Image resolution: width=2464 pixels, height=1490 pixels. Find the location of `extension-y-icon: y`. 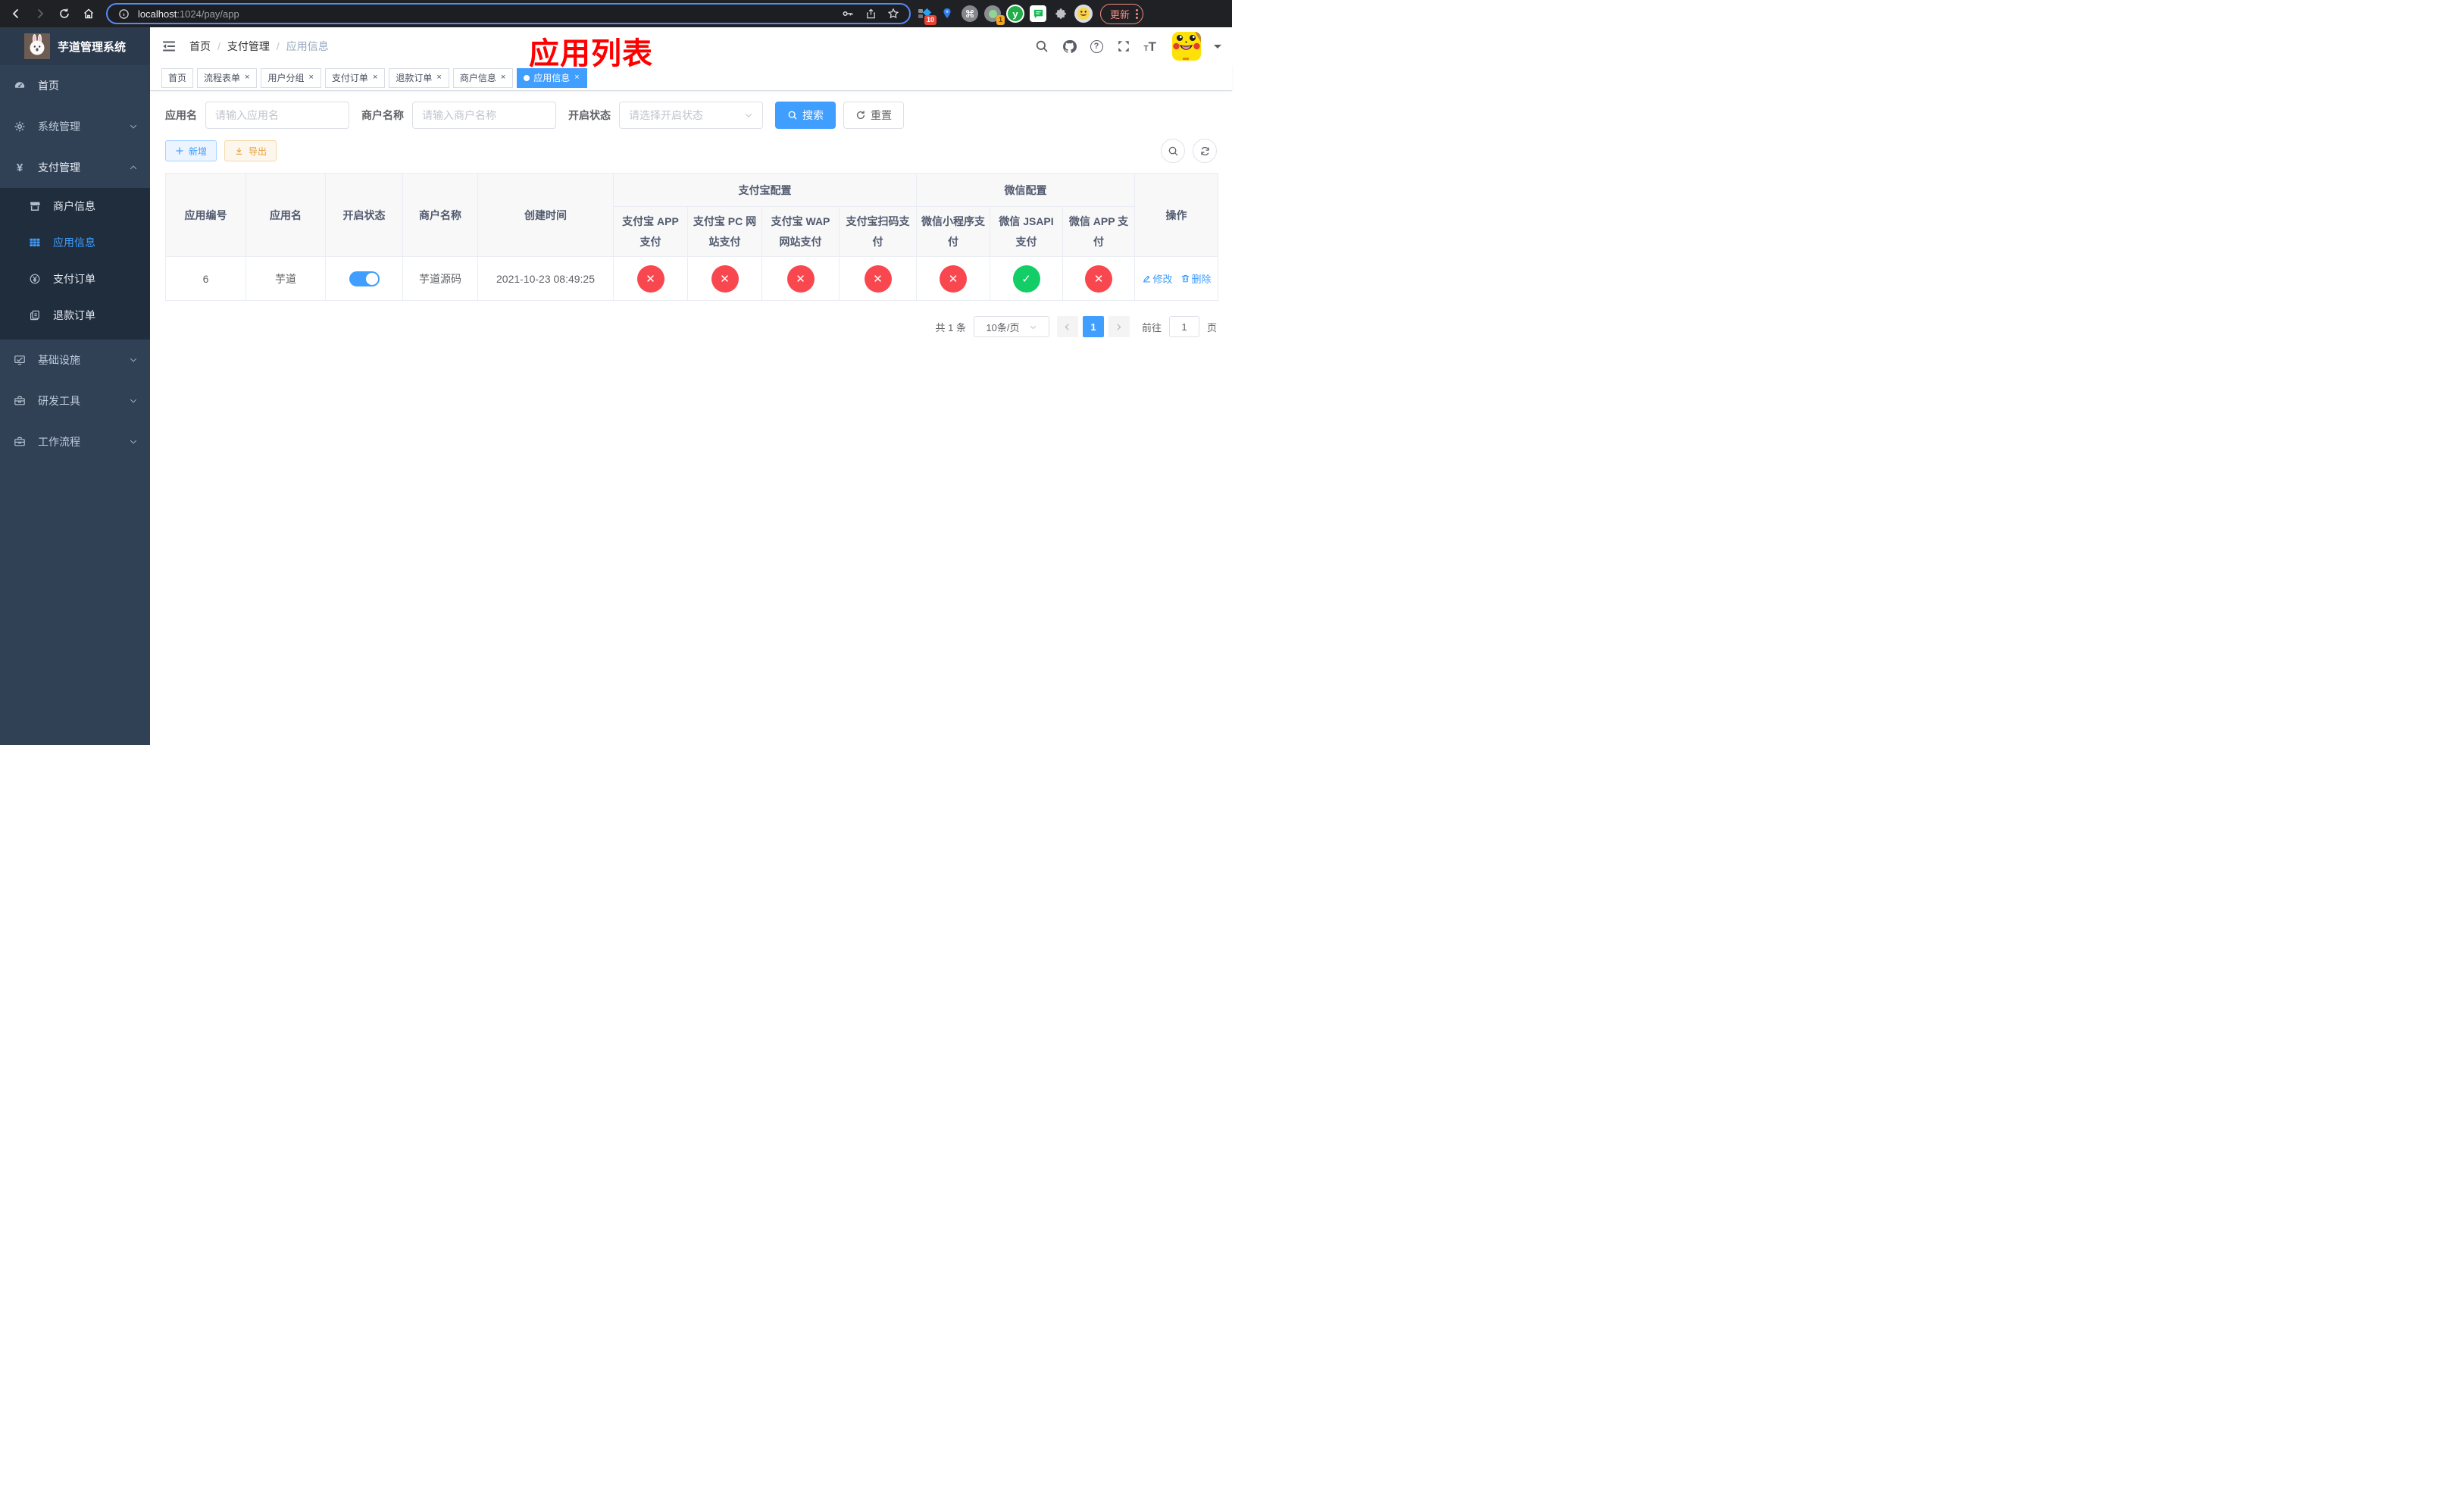

extension-y-icon: y is located at coordinates (1015, 14).